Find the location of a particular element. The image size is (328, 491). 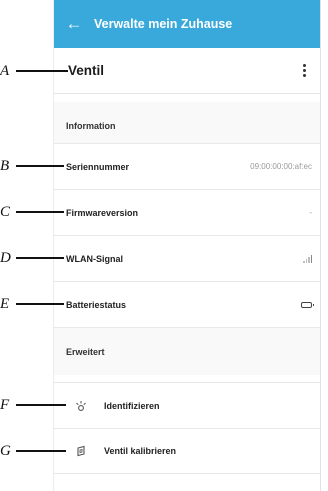

serial-number-row: Seriennummer 09:00:00:00:af:ec is located at coordinates (187, 166).